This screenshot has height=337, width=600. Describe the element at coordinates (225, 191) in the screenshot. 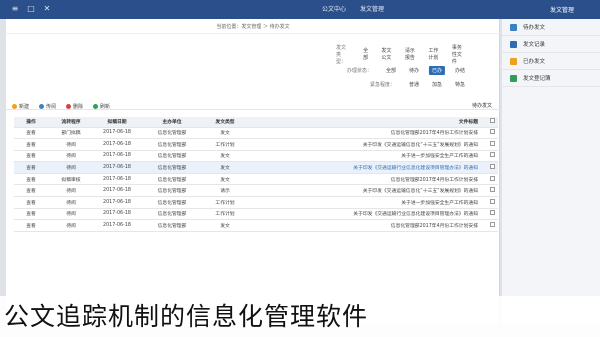

I see `type-cell: 请示` at that location.